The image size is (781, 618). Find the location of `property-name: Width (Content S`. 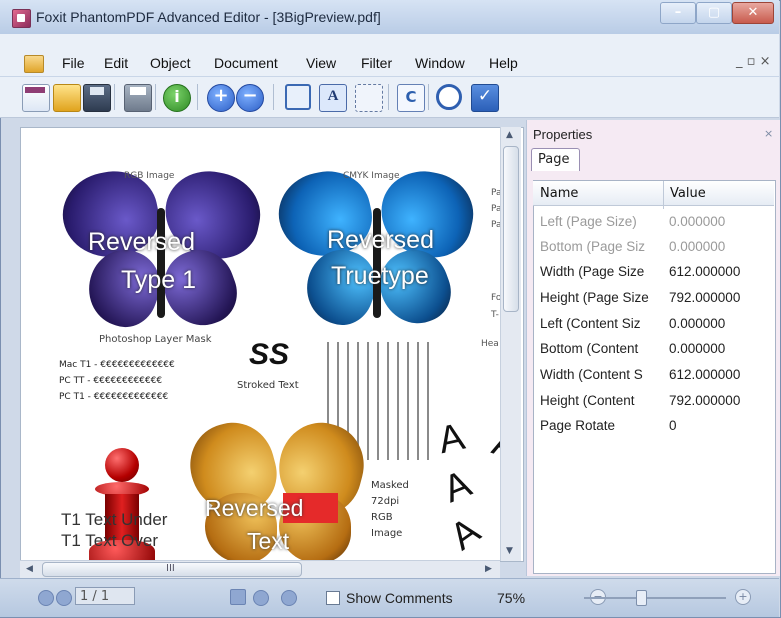

property-name: Width (Content S is located at coordinates (591, 374).